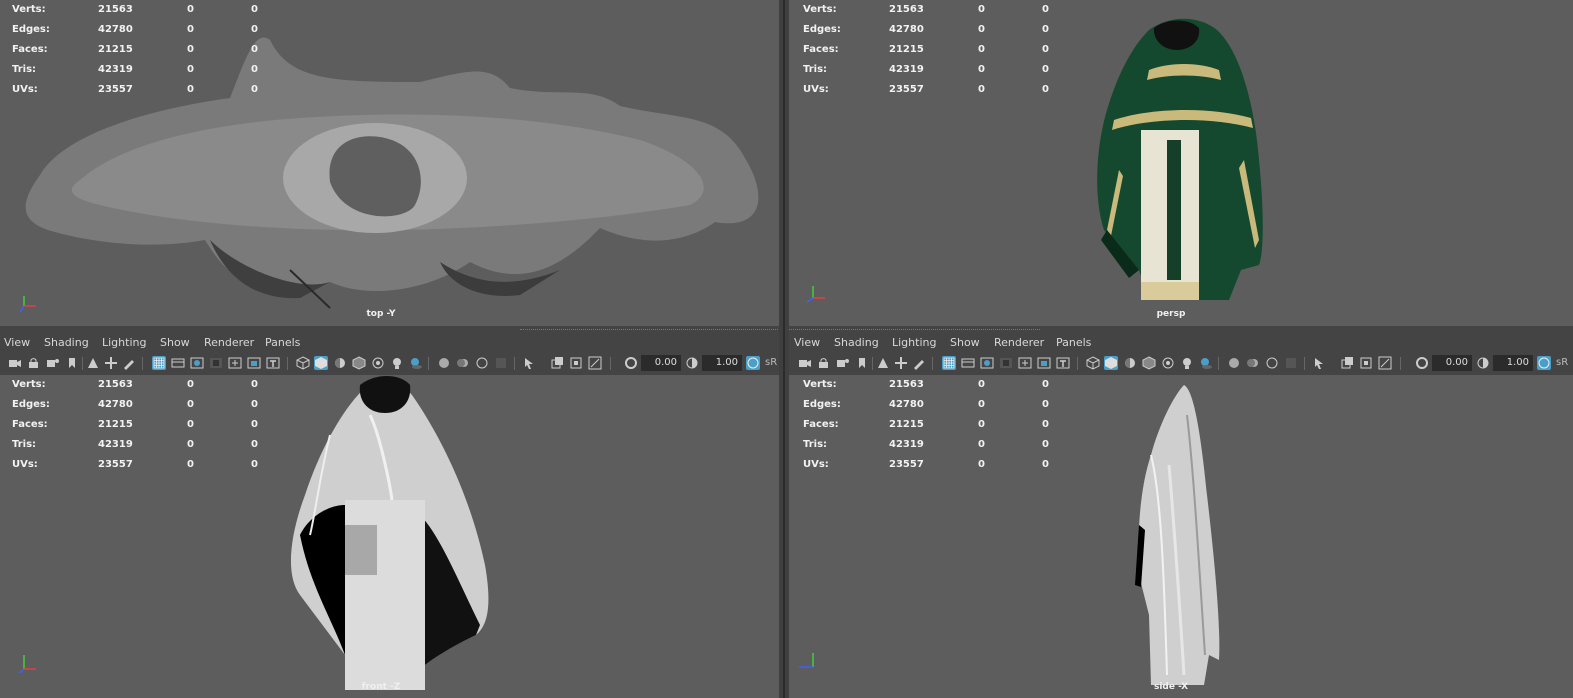 This screenshot has width=1573, height=698. Describe the element at coordinates (906, 384) in the screenshot. I see `hud-value: 21563` at that location.